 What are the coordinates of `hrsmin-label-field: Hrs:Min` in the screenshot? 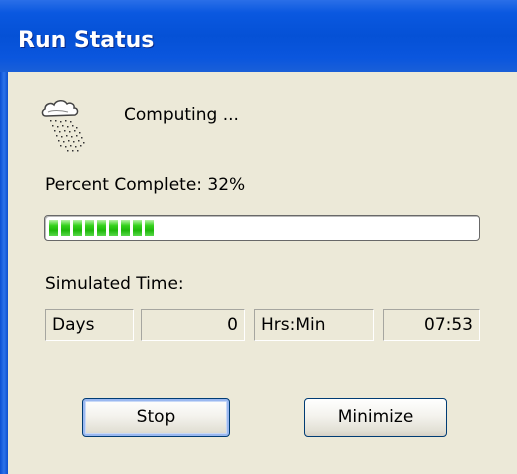 It's located at (314, 325).